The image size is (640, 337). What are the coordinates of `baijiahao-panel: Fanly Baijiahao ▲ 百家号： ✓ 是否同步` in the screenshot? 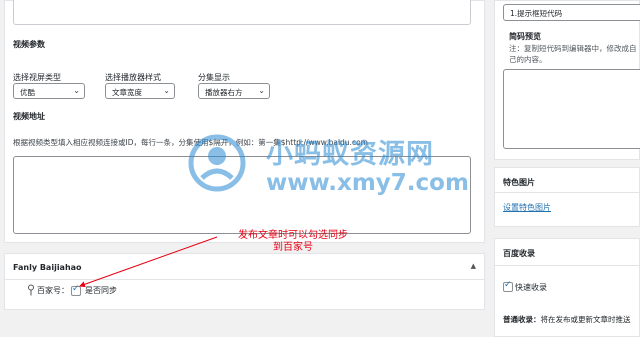 It's located at (244, 281).